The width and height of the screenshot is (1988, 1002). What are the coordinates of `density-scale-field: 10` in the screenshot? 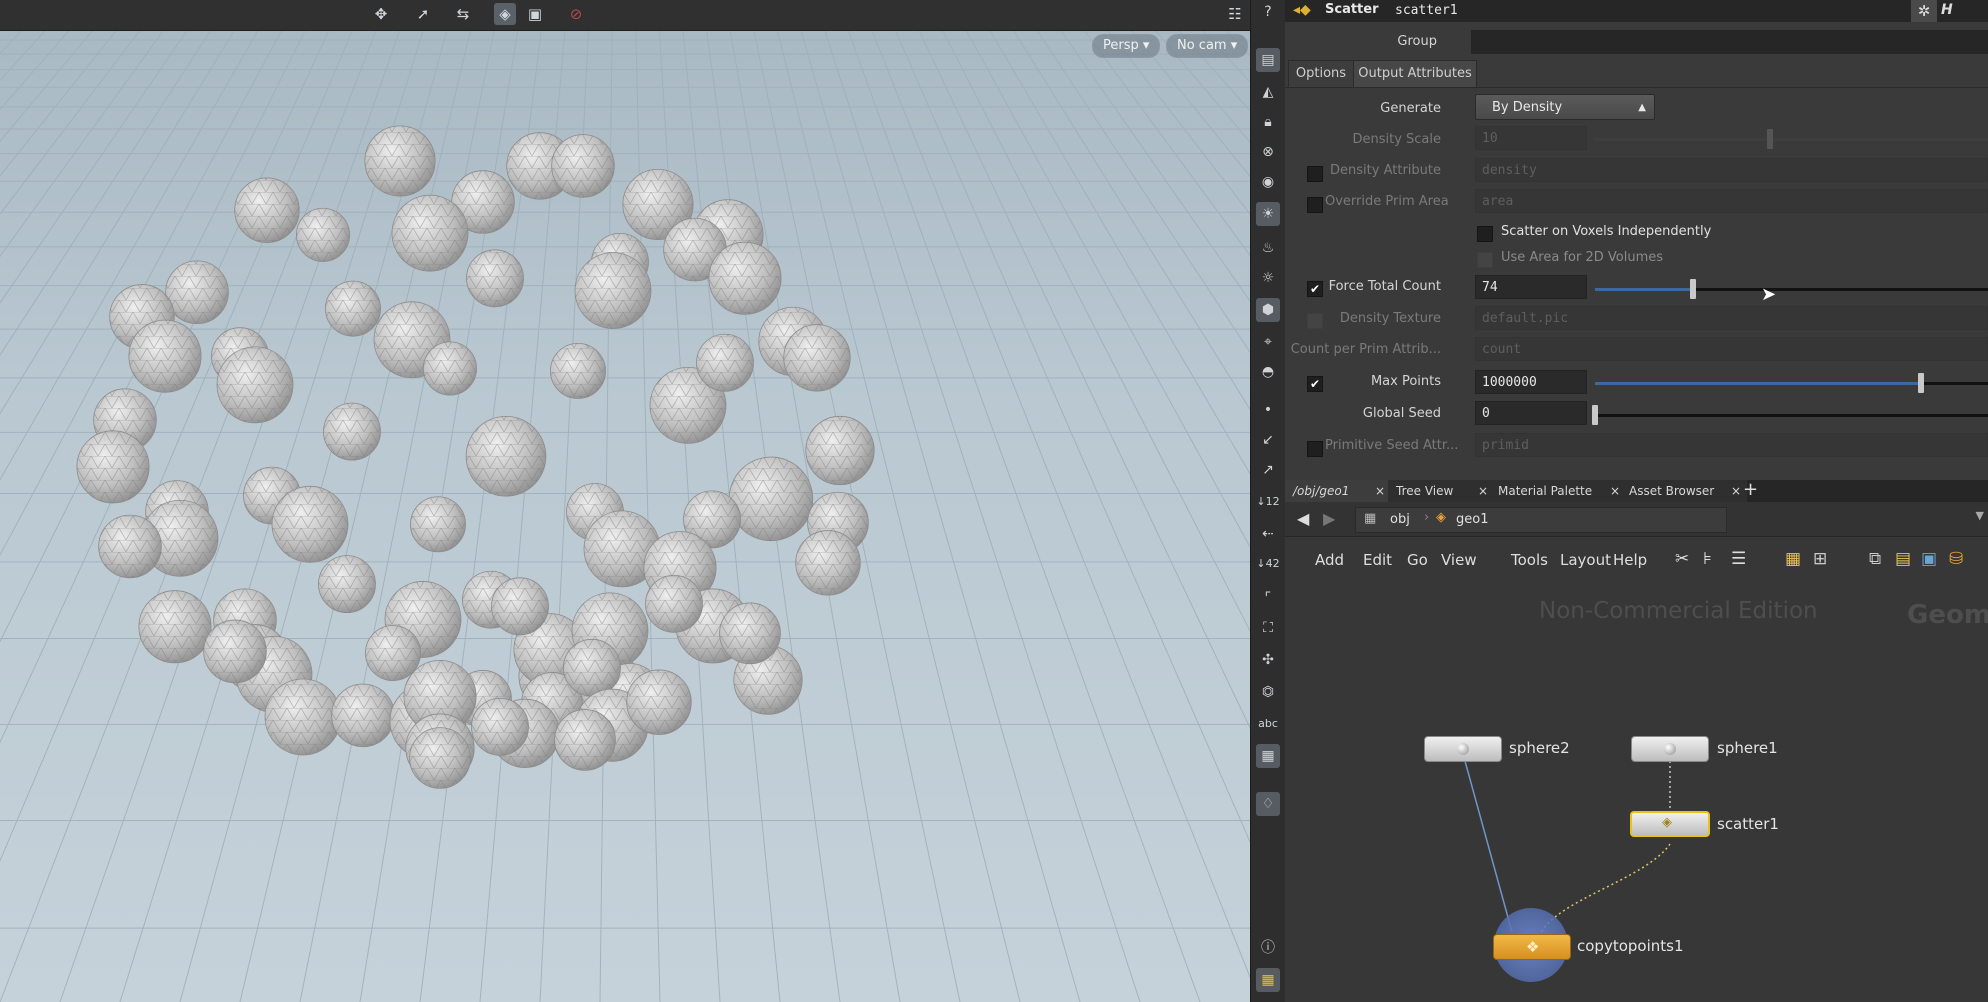 It's located at (1531, 138).